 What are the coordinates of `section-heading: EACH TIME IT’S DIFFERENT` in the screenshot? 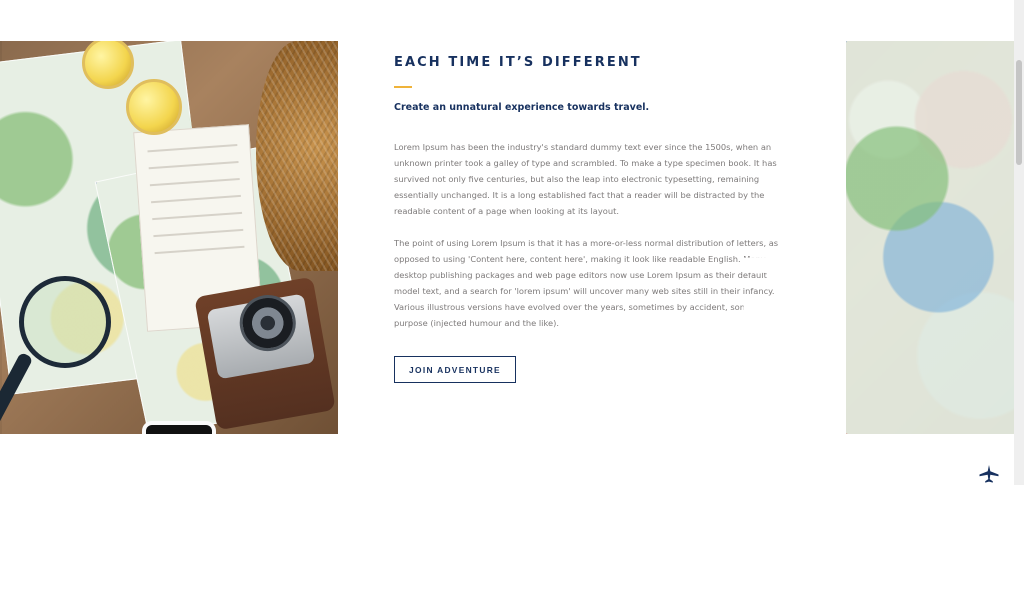 It's located at (518, 62).